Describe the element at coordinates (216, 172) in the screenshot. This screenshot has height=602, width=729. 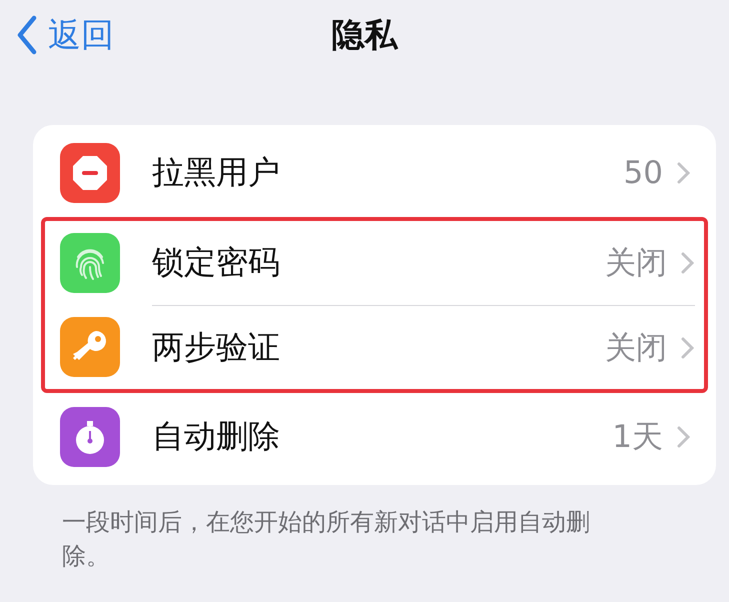
I see `row-label: 拉黑用户` at that location.